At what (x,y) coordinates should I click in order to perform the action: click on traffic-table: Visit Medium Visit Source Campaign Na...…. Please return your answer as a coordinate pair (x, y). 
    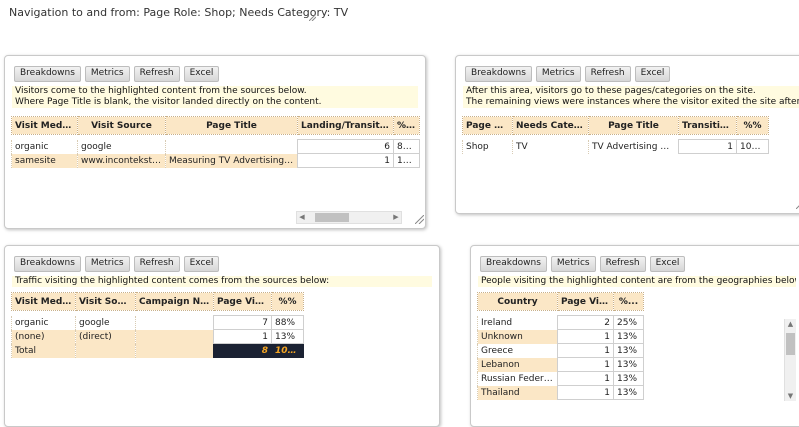
    Looking at the image, I should click on (157, 325).